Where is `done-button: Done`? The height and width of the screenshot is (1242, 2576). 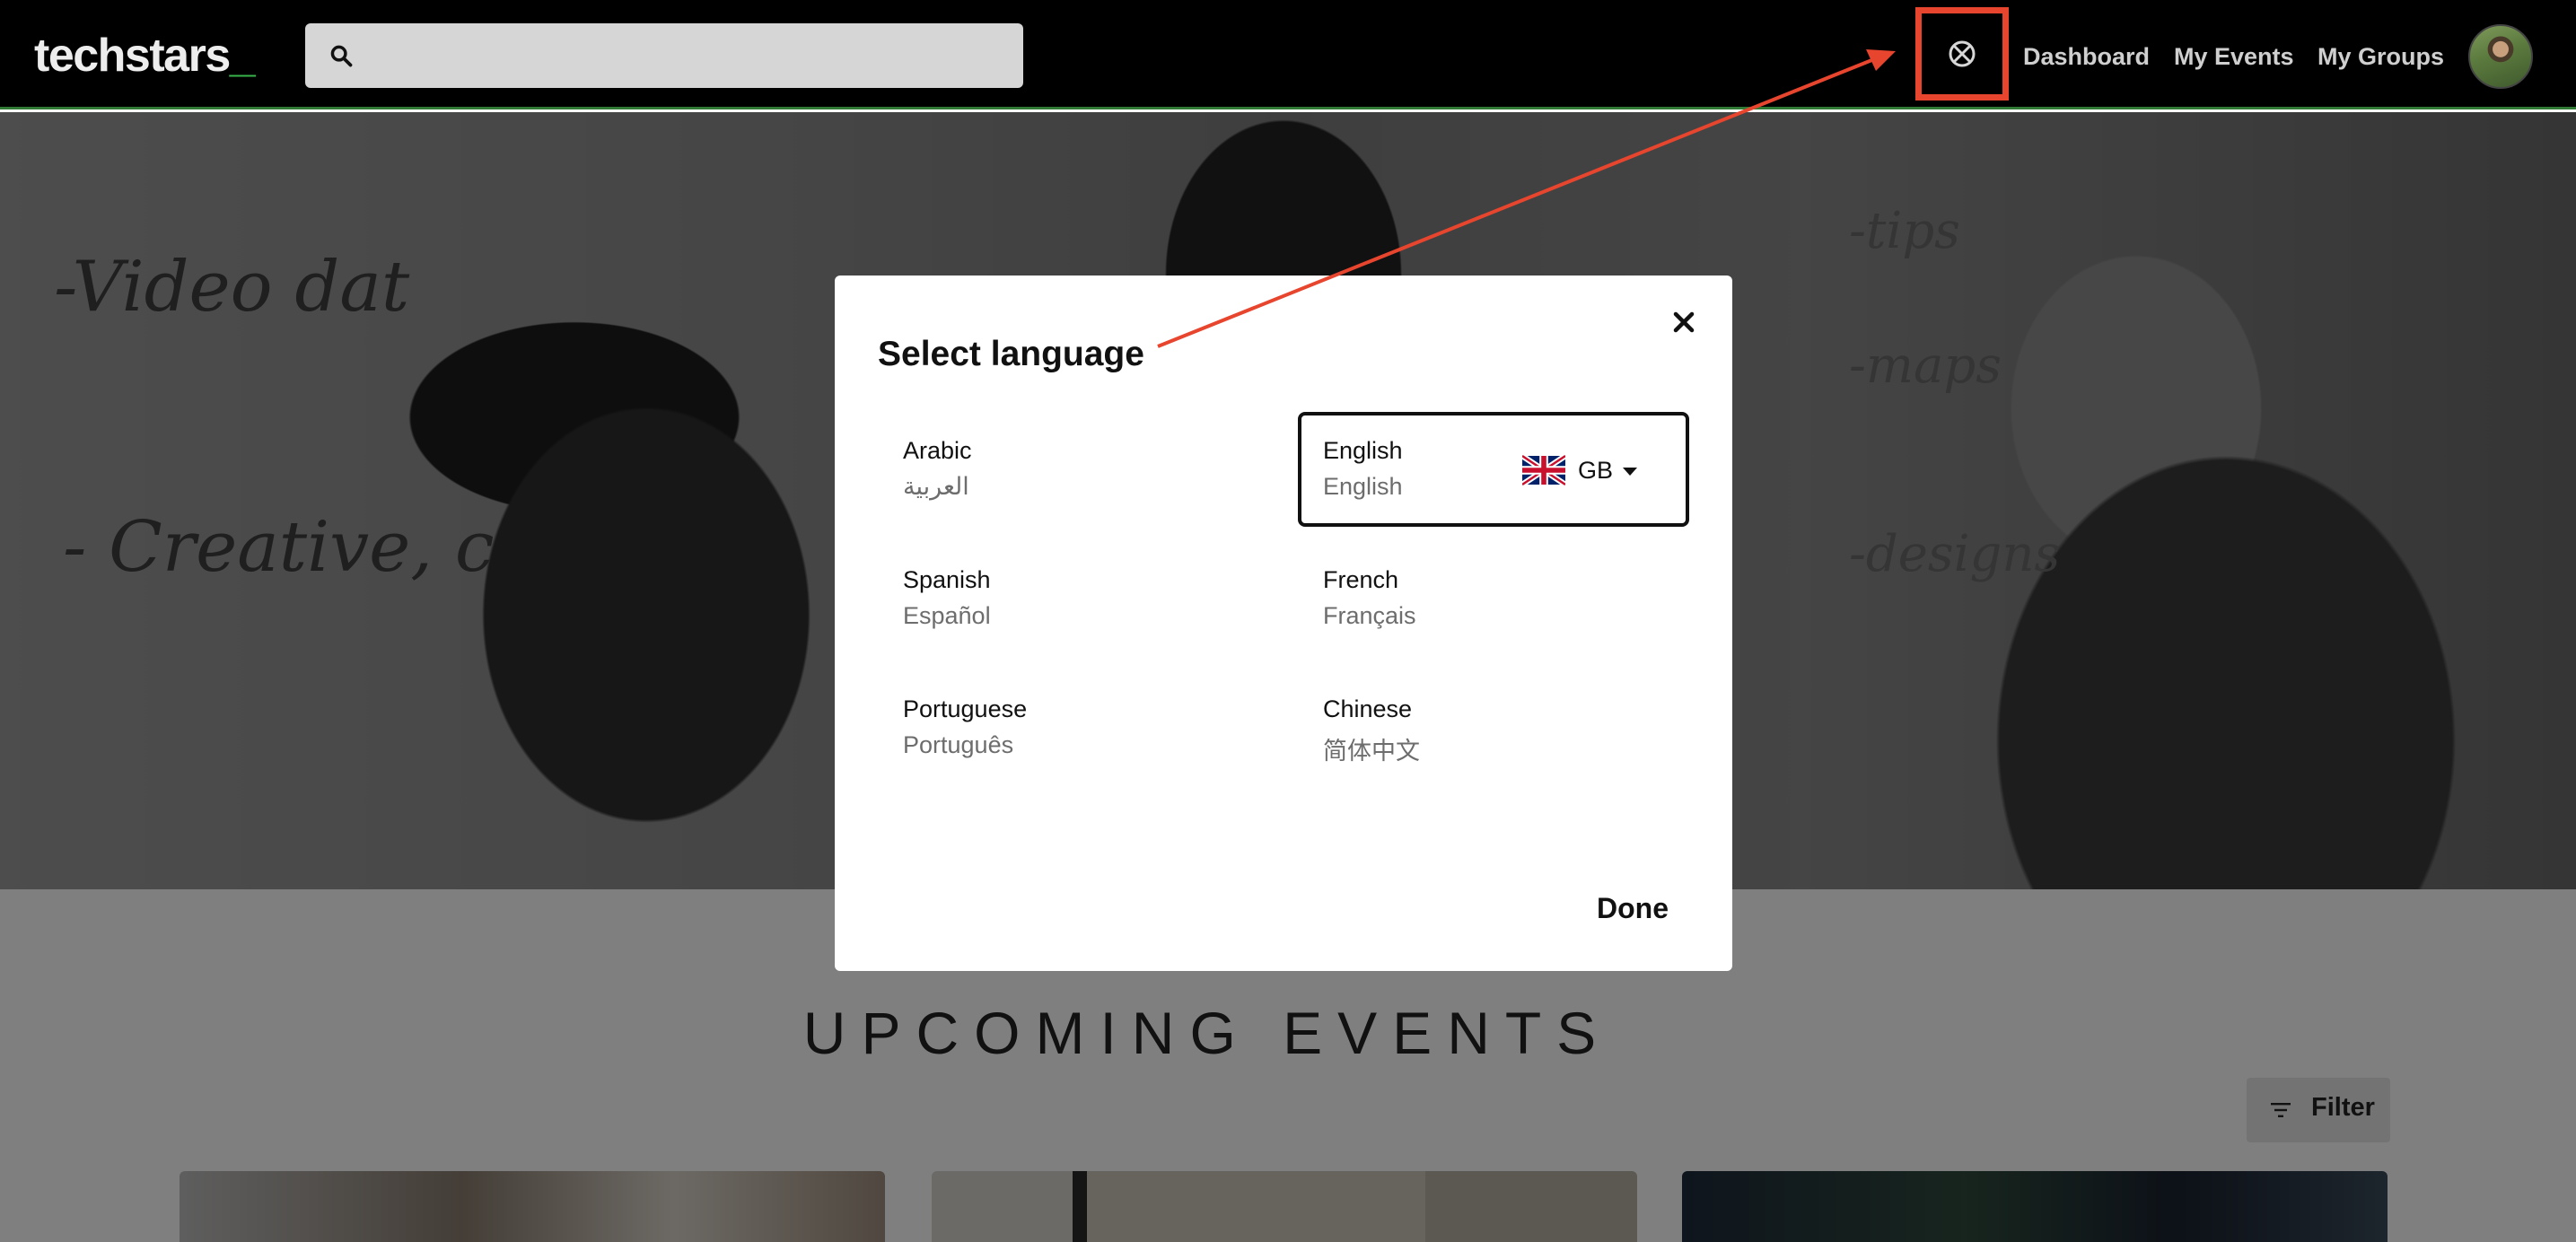 done-button: Done is located at coordinates (1632, 909).